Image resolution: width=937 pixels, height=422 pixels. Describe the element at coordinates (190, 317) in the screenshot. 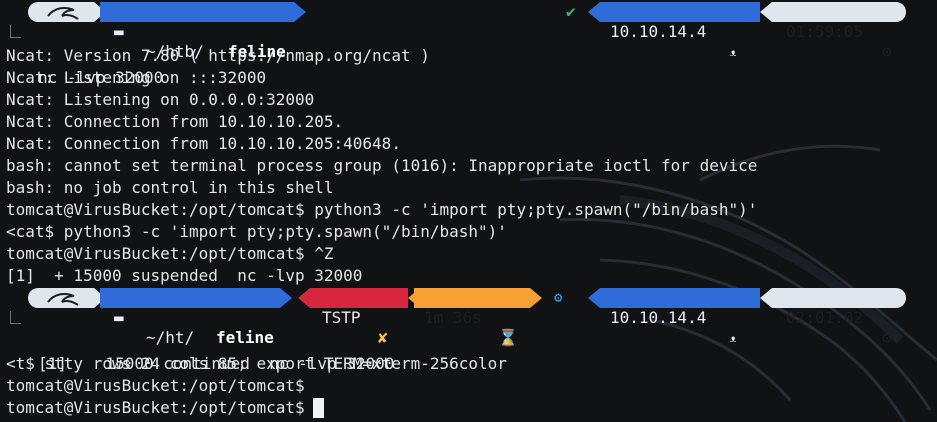

I see `directory-segment: ▬ ~/ht/feline` at that location.